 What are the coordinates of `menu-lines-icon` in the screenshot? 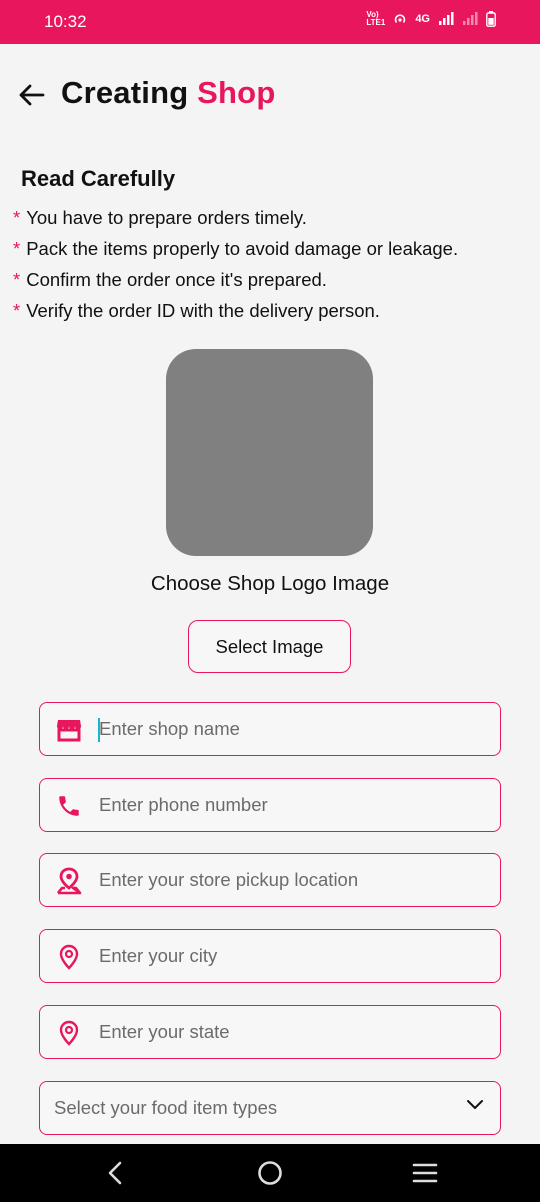 It's located at (425, 1173).